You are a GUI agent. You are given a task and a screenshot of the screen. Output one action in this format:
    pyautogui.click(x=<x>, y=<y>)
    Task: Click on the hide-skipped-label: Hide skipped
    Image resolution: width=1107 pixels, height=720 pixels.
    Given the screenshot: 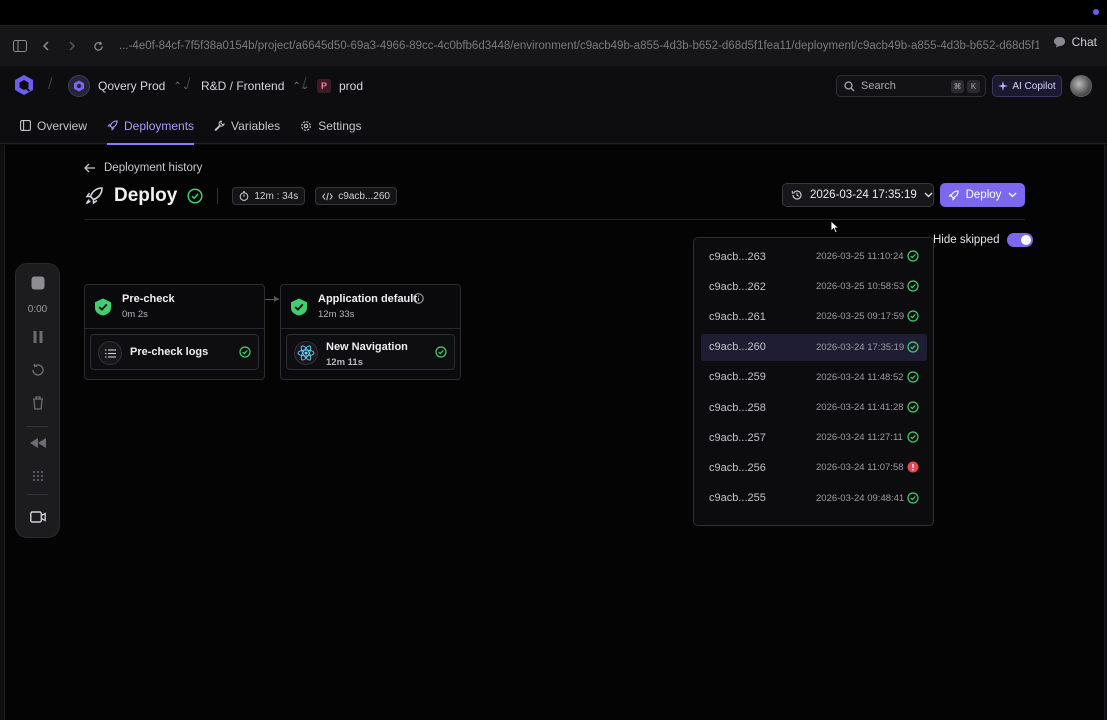 What is the action you would take?
    pyautogui.click(x=966, y=240)
    